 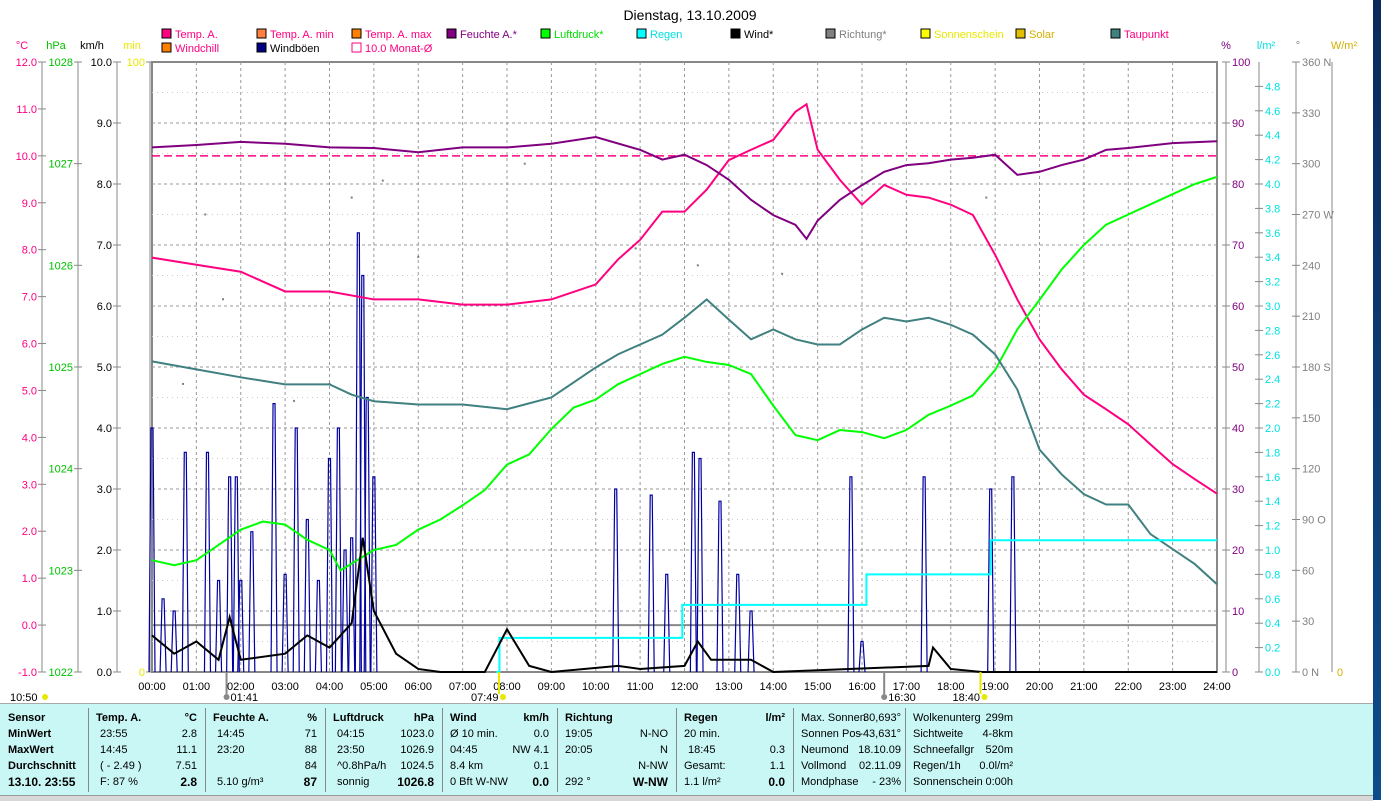 I want to click on chart-title: Dienstag, 13.10.2009, so click(x=689, y=15).